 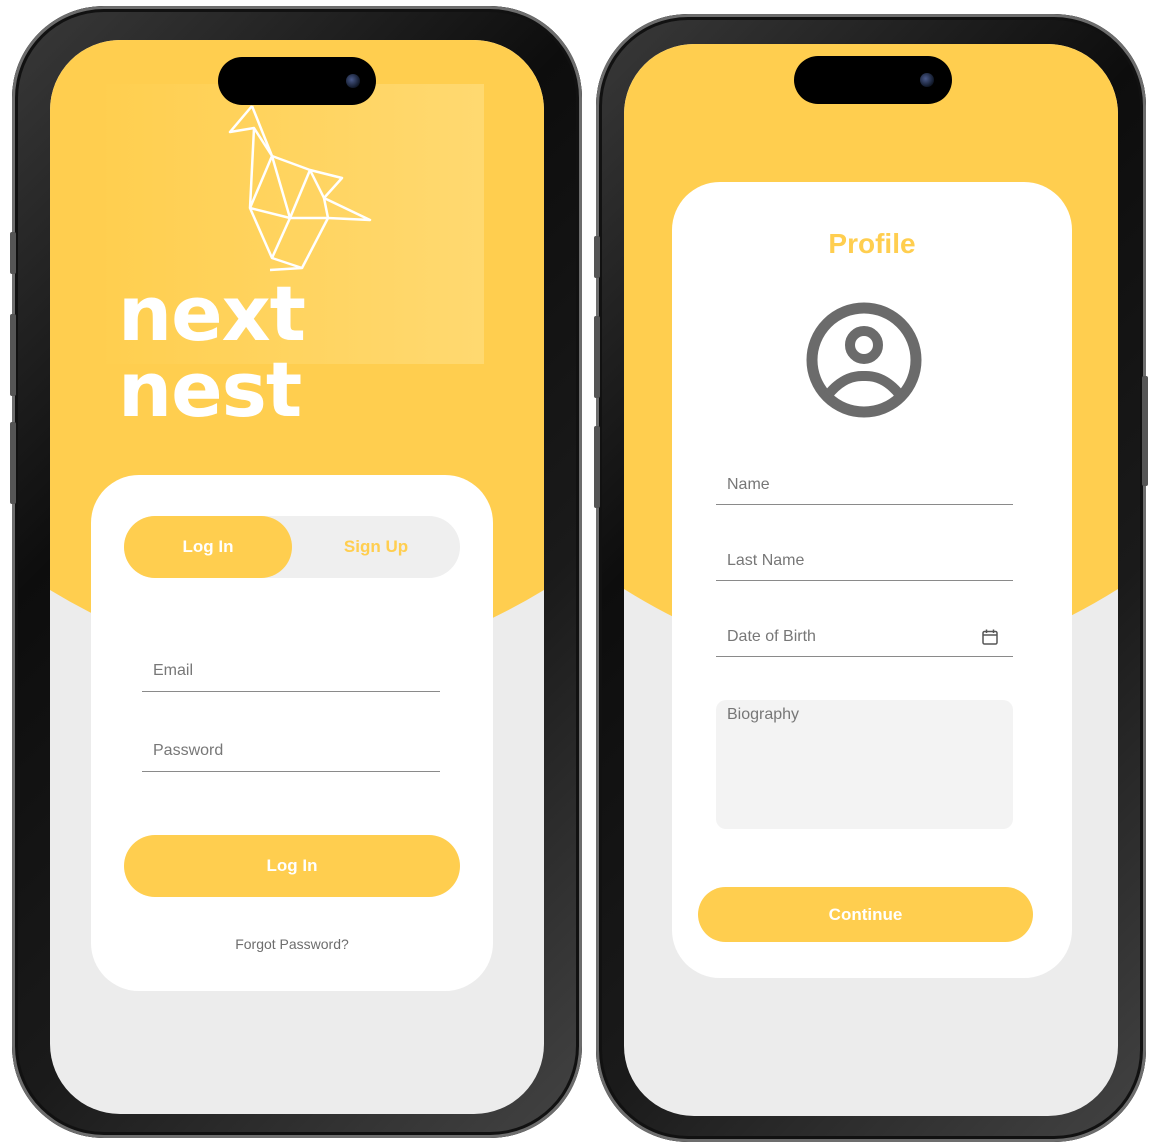 I want to click on calendar-icon, so click(x=990, y=637).